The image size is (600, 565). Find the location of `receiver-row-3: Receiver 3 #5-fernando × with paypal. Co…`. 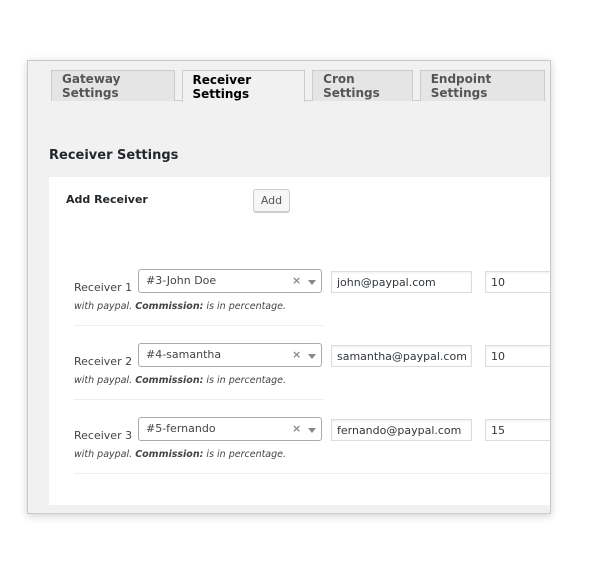

receiver-row-3: Receiver 3 #5-fernando × with paypal. Co… is located at coordinates (299, 446).